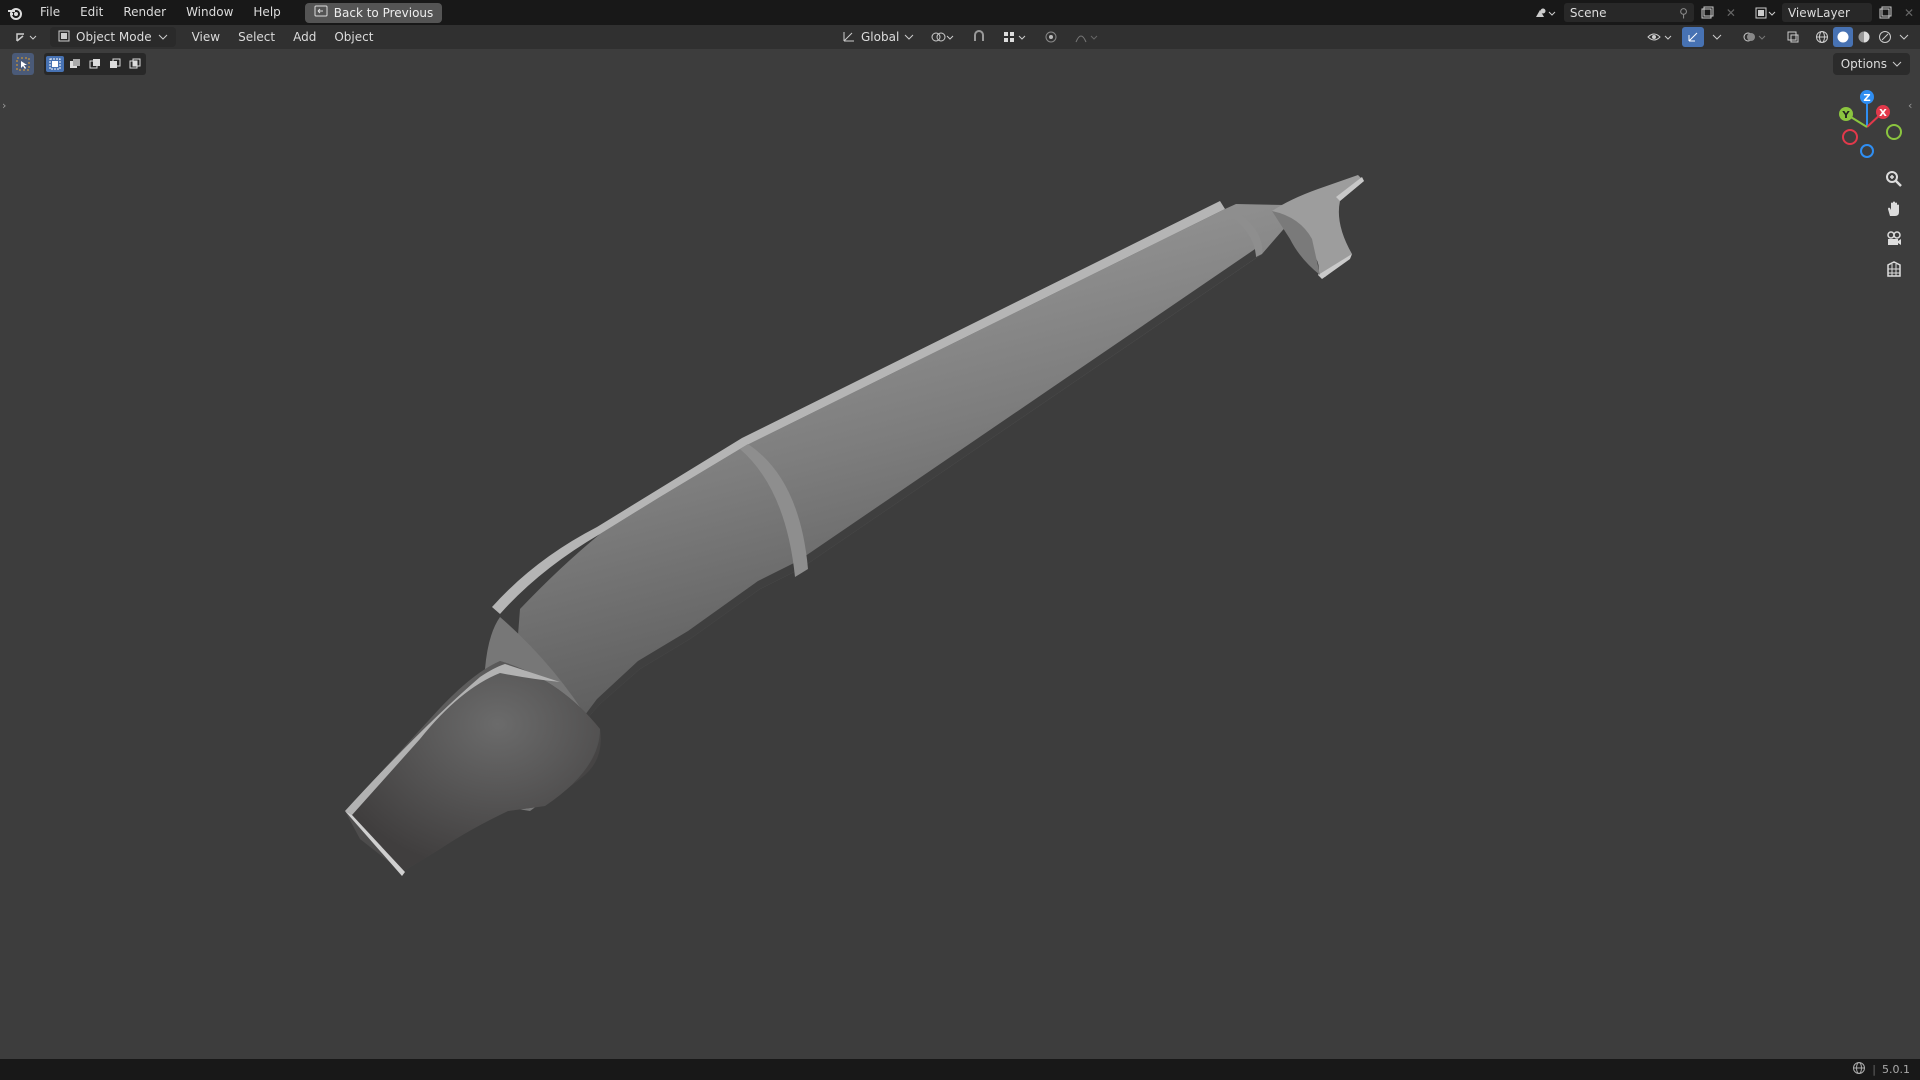 The width and height of the screenshot is (1920, 1080). I want to click on scene-field: Scene ⚲, so click(1628, 12).